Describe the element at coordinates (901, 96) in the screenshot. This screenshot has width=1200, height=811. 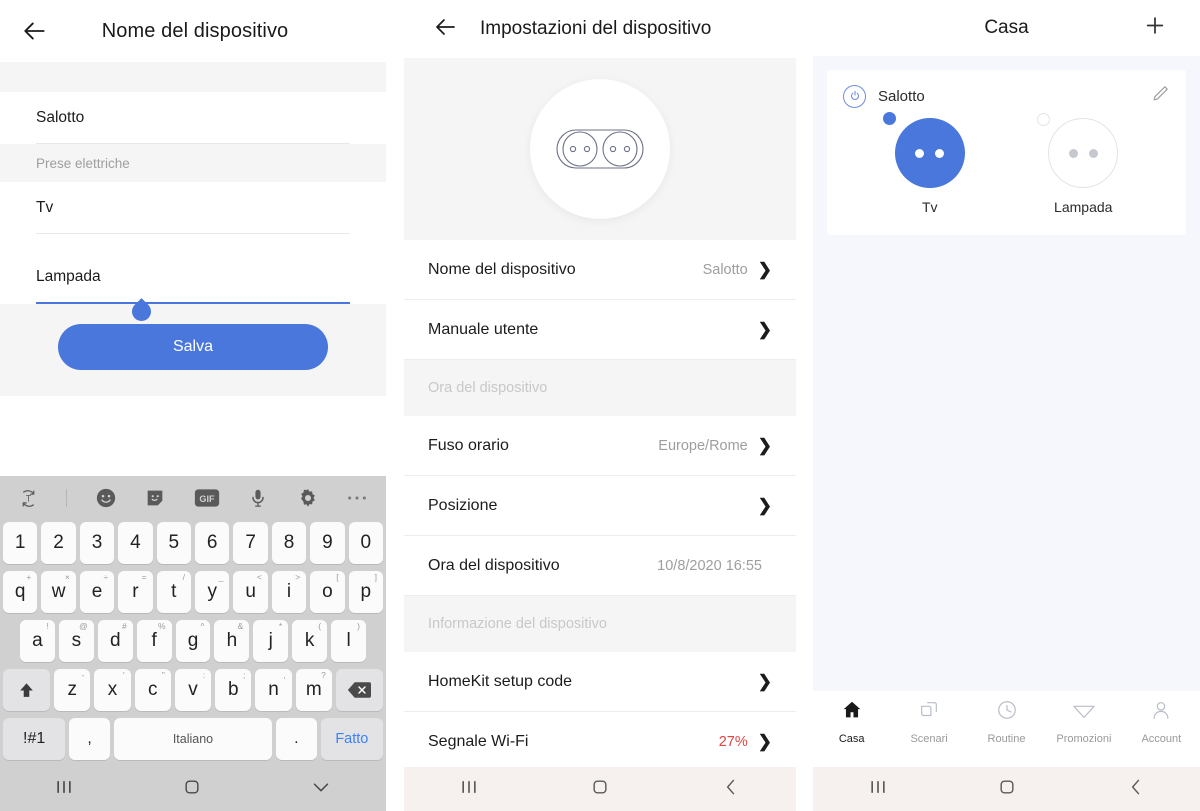
I see `room-name: Salotto` at that location.